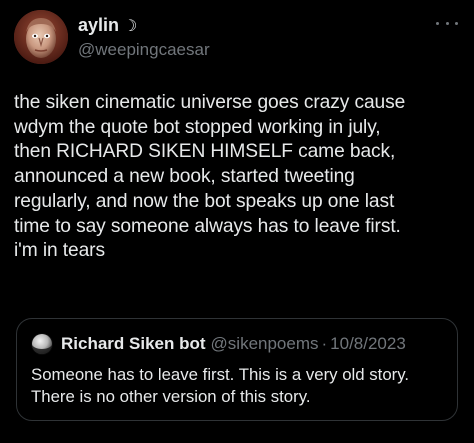  I want to click on display-name: aylin ☽, so click(144, 26).